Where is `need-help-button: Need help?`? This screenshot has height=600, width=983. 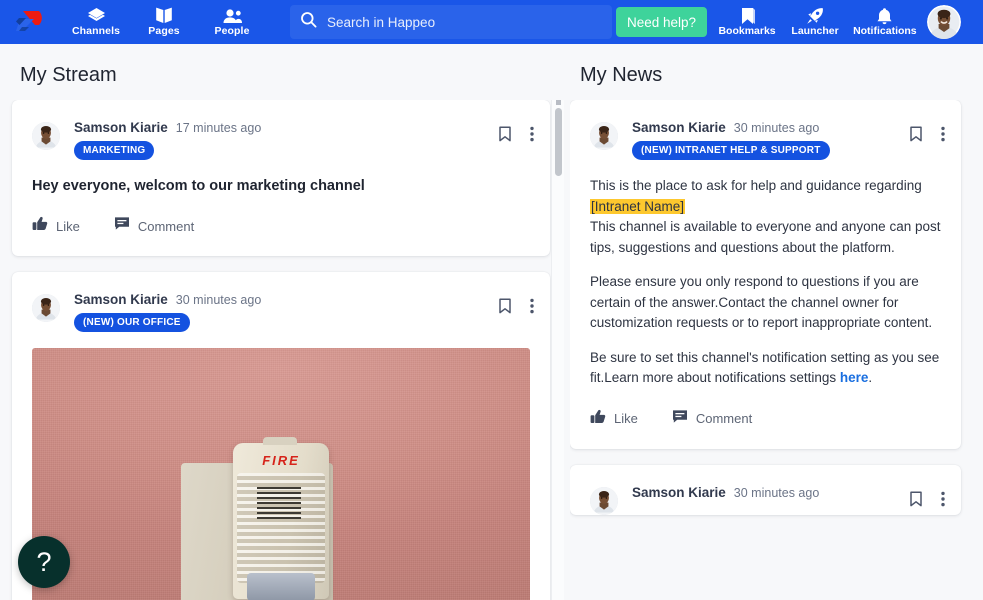 need-help-button: Need help? is located at coordinates (662, 22).